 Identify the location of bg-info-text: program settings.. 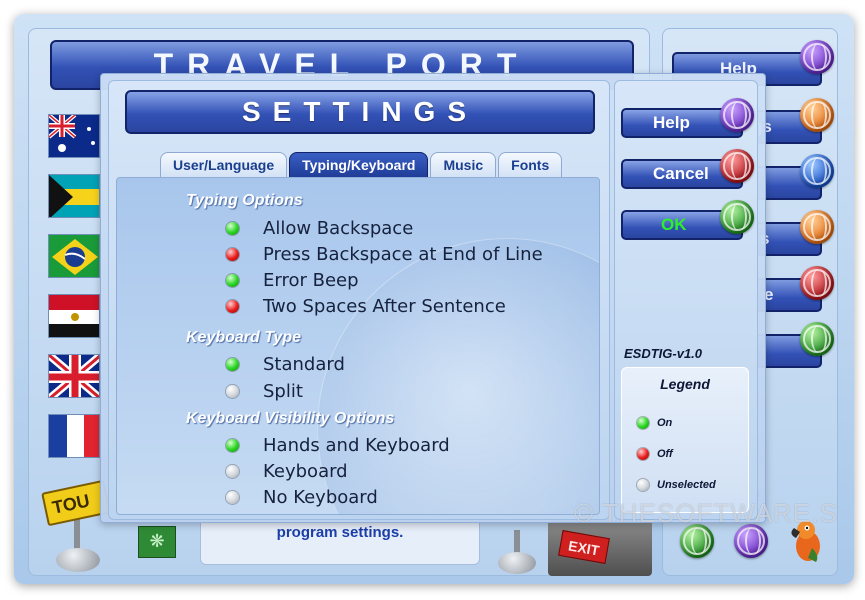
(340, 532).